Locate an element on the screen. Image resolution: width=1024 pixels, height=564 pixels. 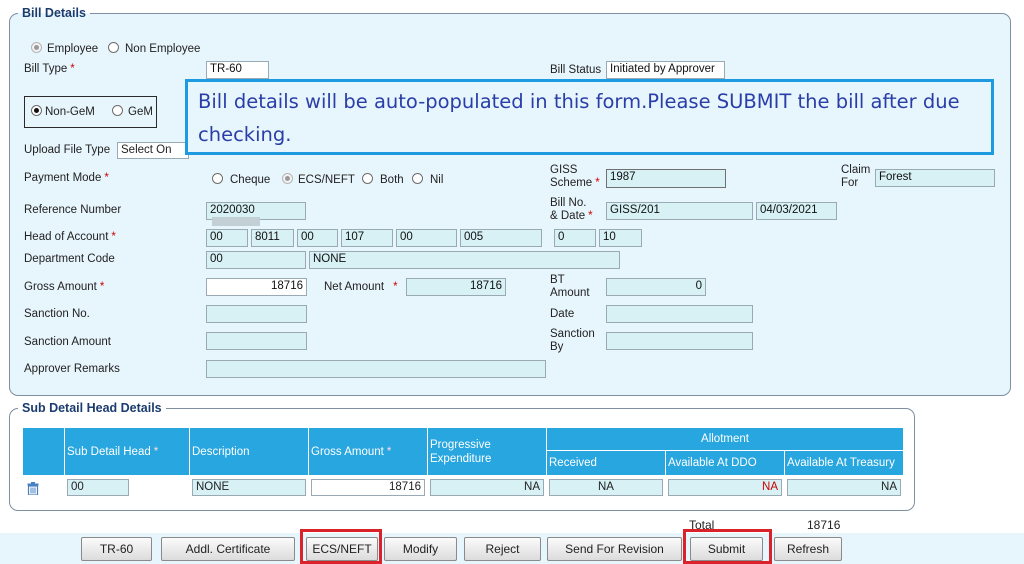
head-of-account-field-2: 8011 is located at coordinates (272, 238).